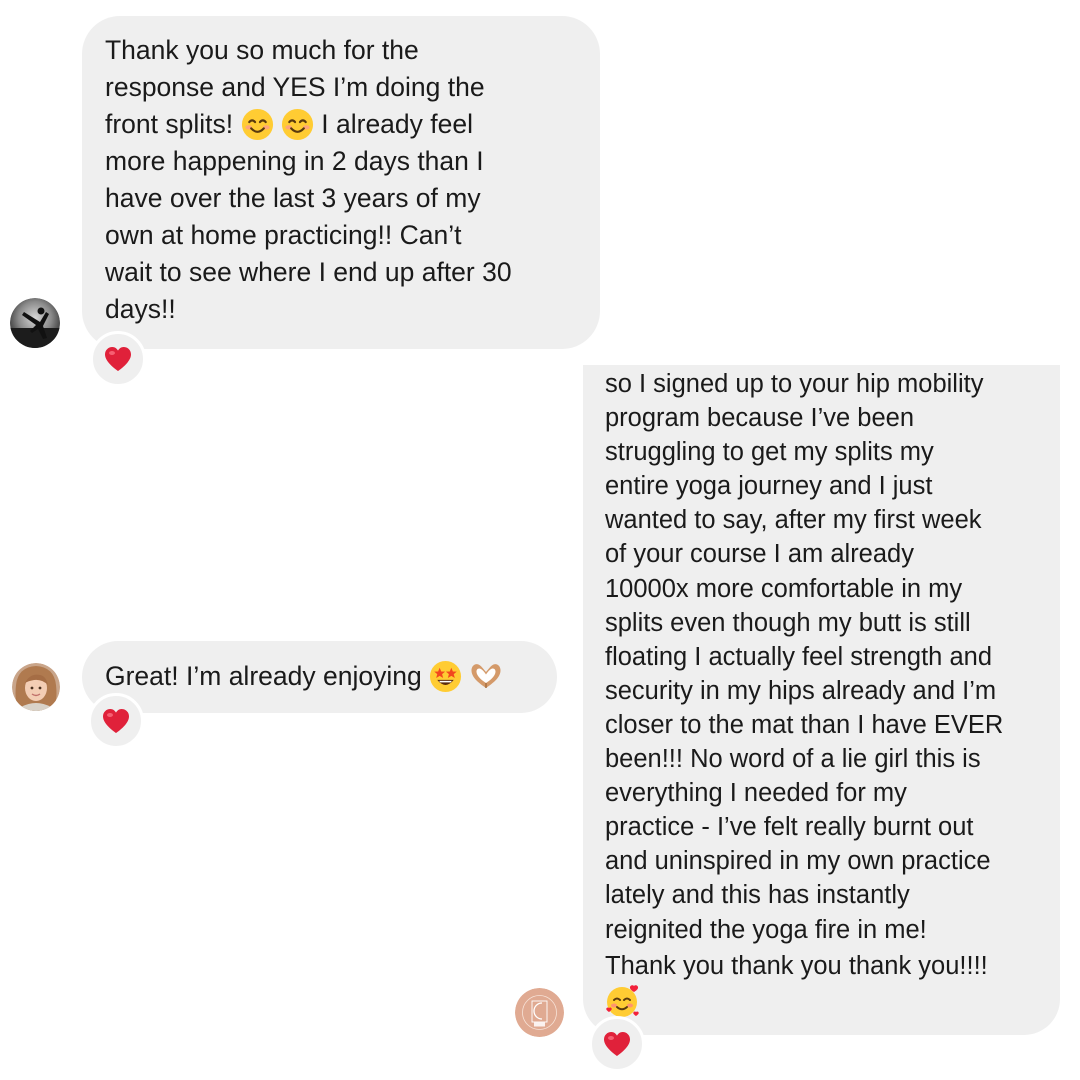 The image size is (1080, 1080). I want to click on message-text: reignited the yoga fire in me!, so click(766, 929).